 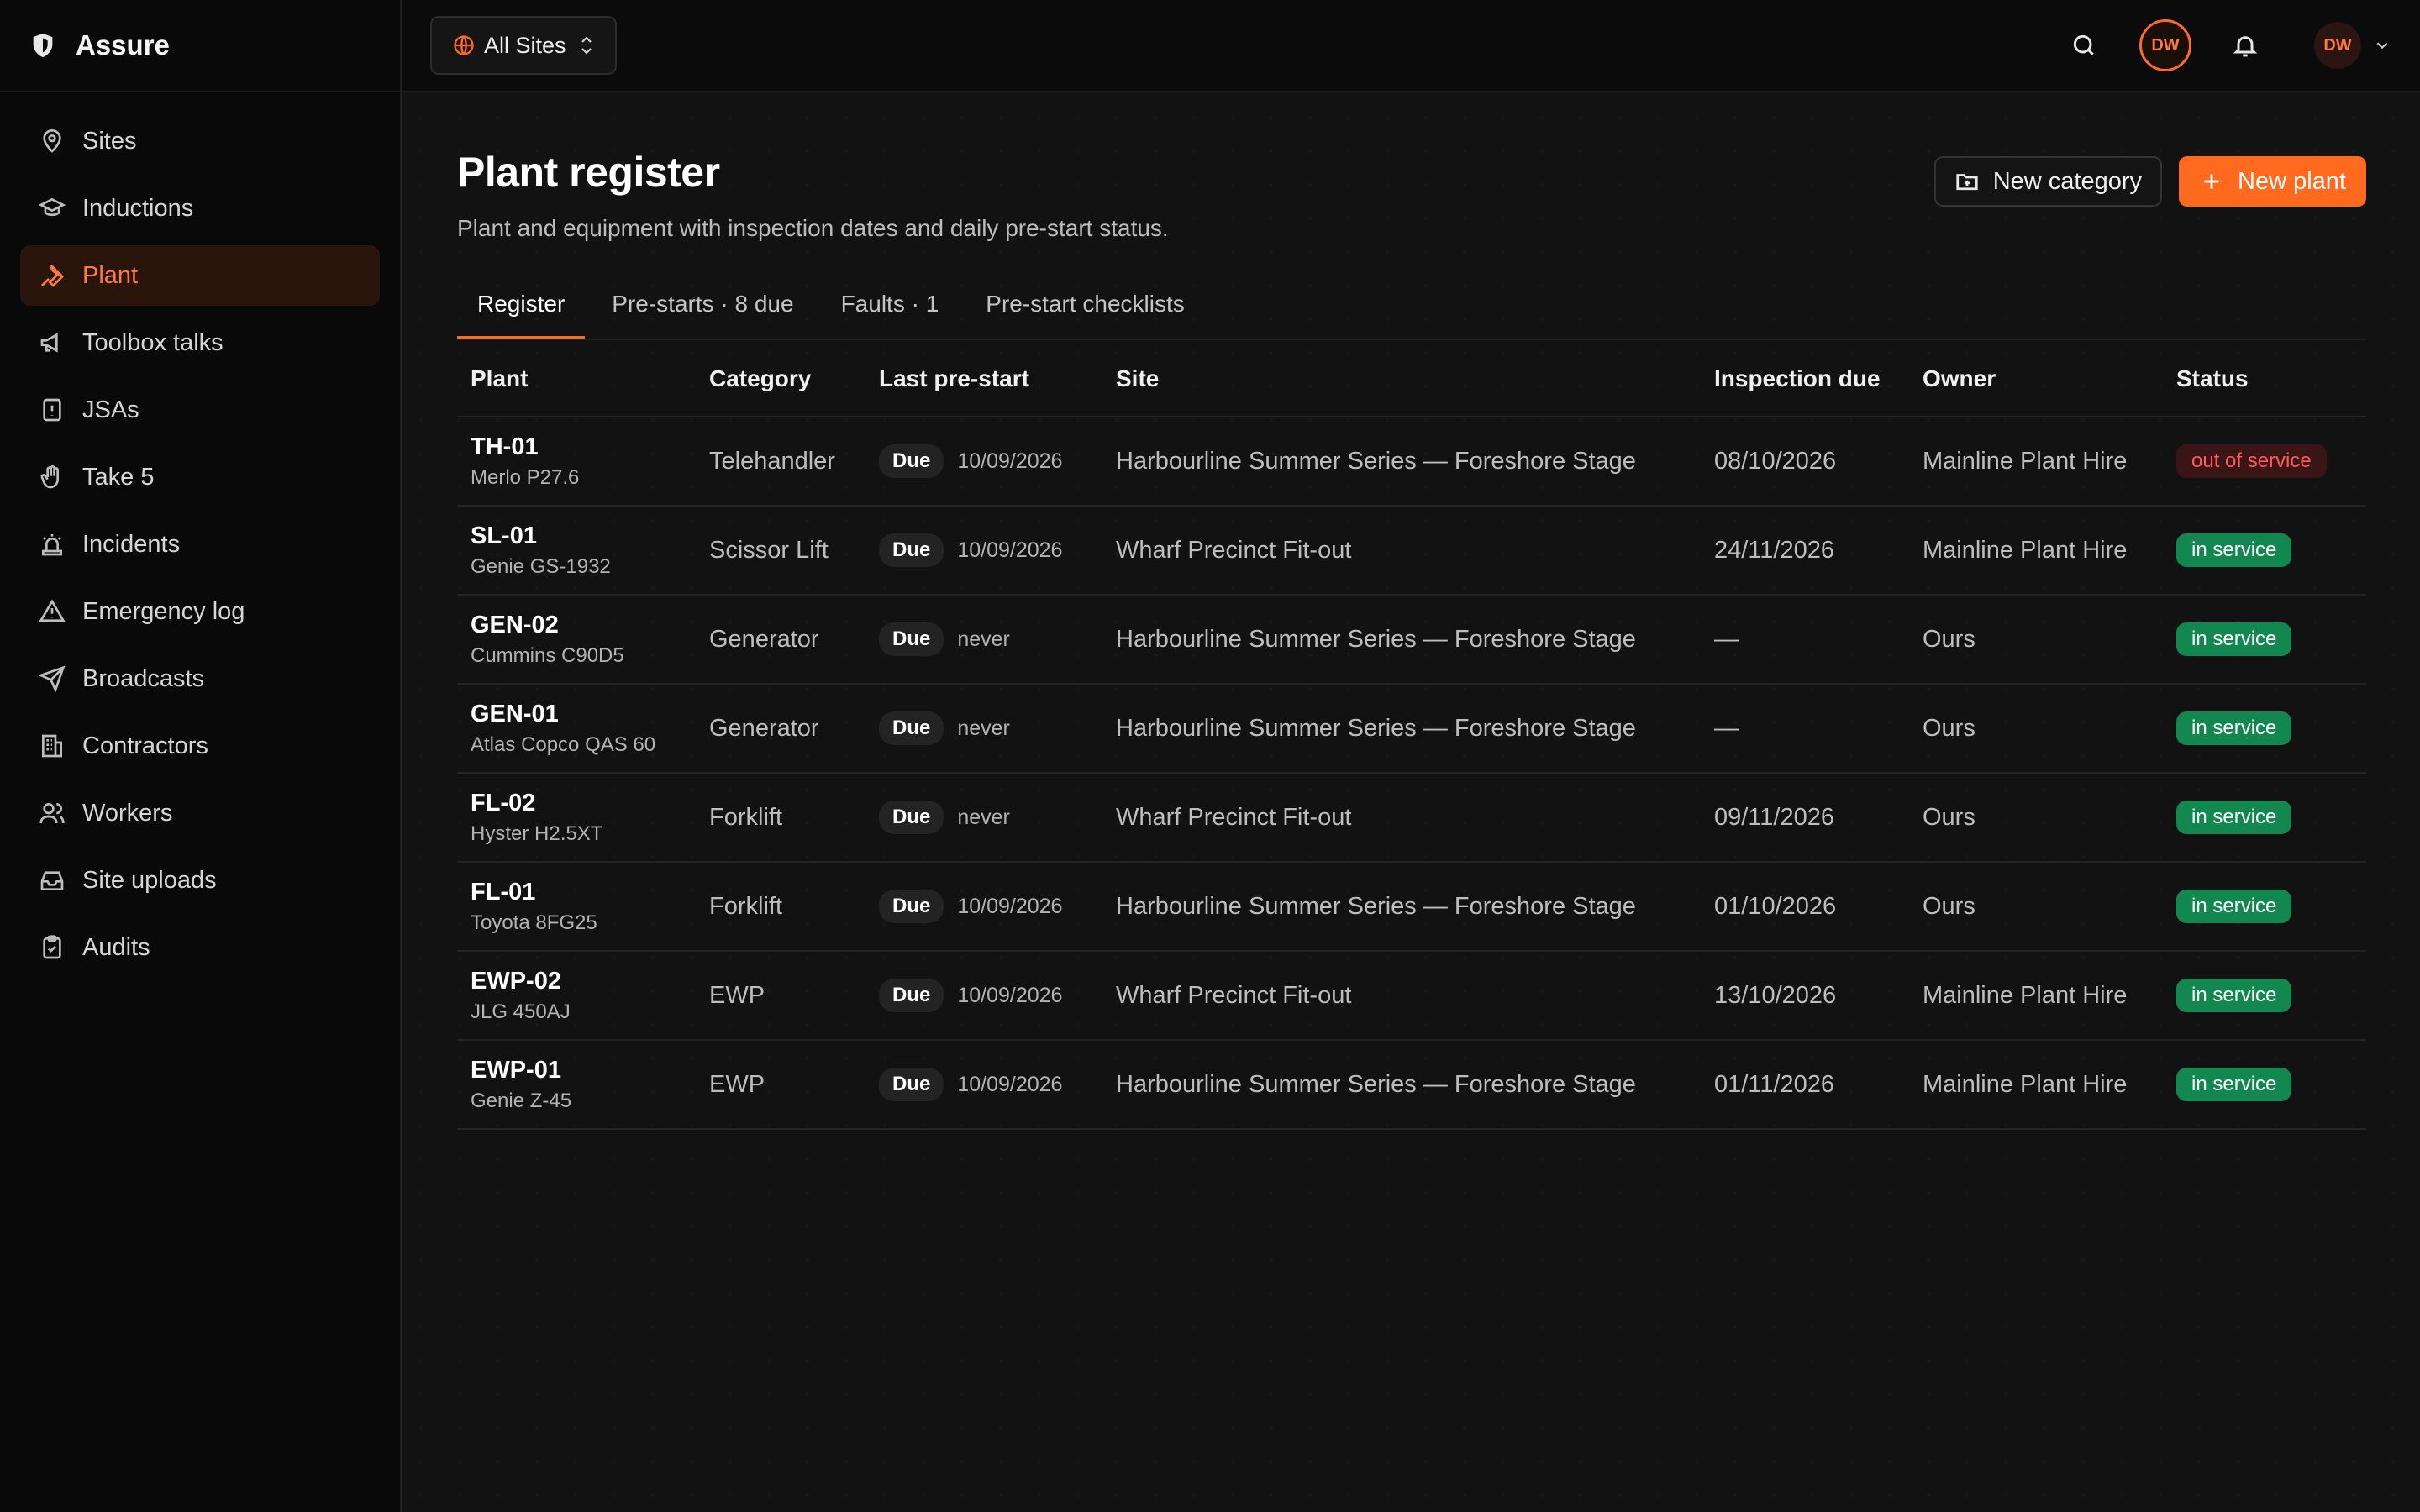 What do you see at coordinates (2245, 45) in the screenshot?
I see `notifications-button` at bounding box center [2245, 45].